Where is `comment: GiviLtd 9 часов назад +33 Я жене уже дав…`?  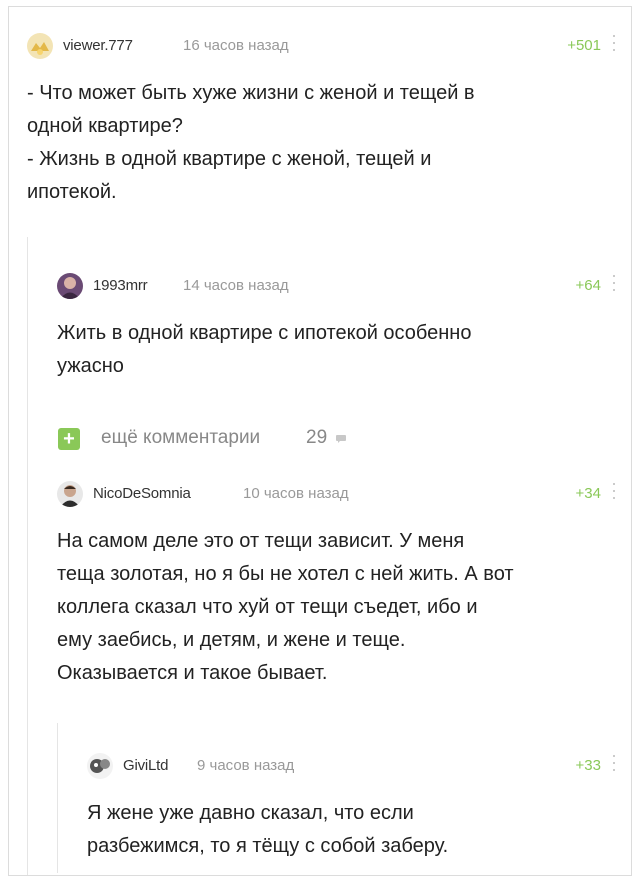 comment: GiviLtd 9 часов назад +33 Я жене уже дав… is located at coordinates (355, 805).